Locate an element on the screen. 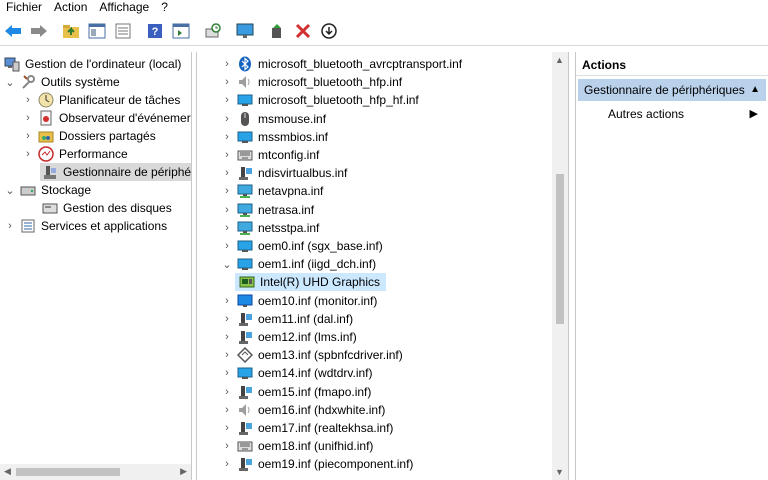 This screenshot has width=768, height=480. driver-item: ›oem14.inf (wdtdrv.inf) is located at coordinates (297, 373).